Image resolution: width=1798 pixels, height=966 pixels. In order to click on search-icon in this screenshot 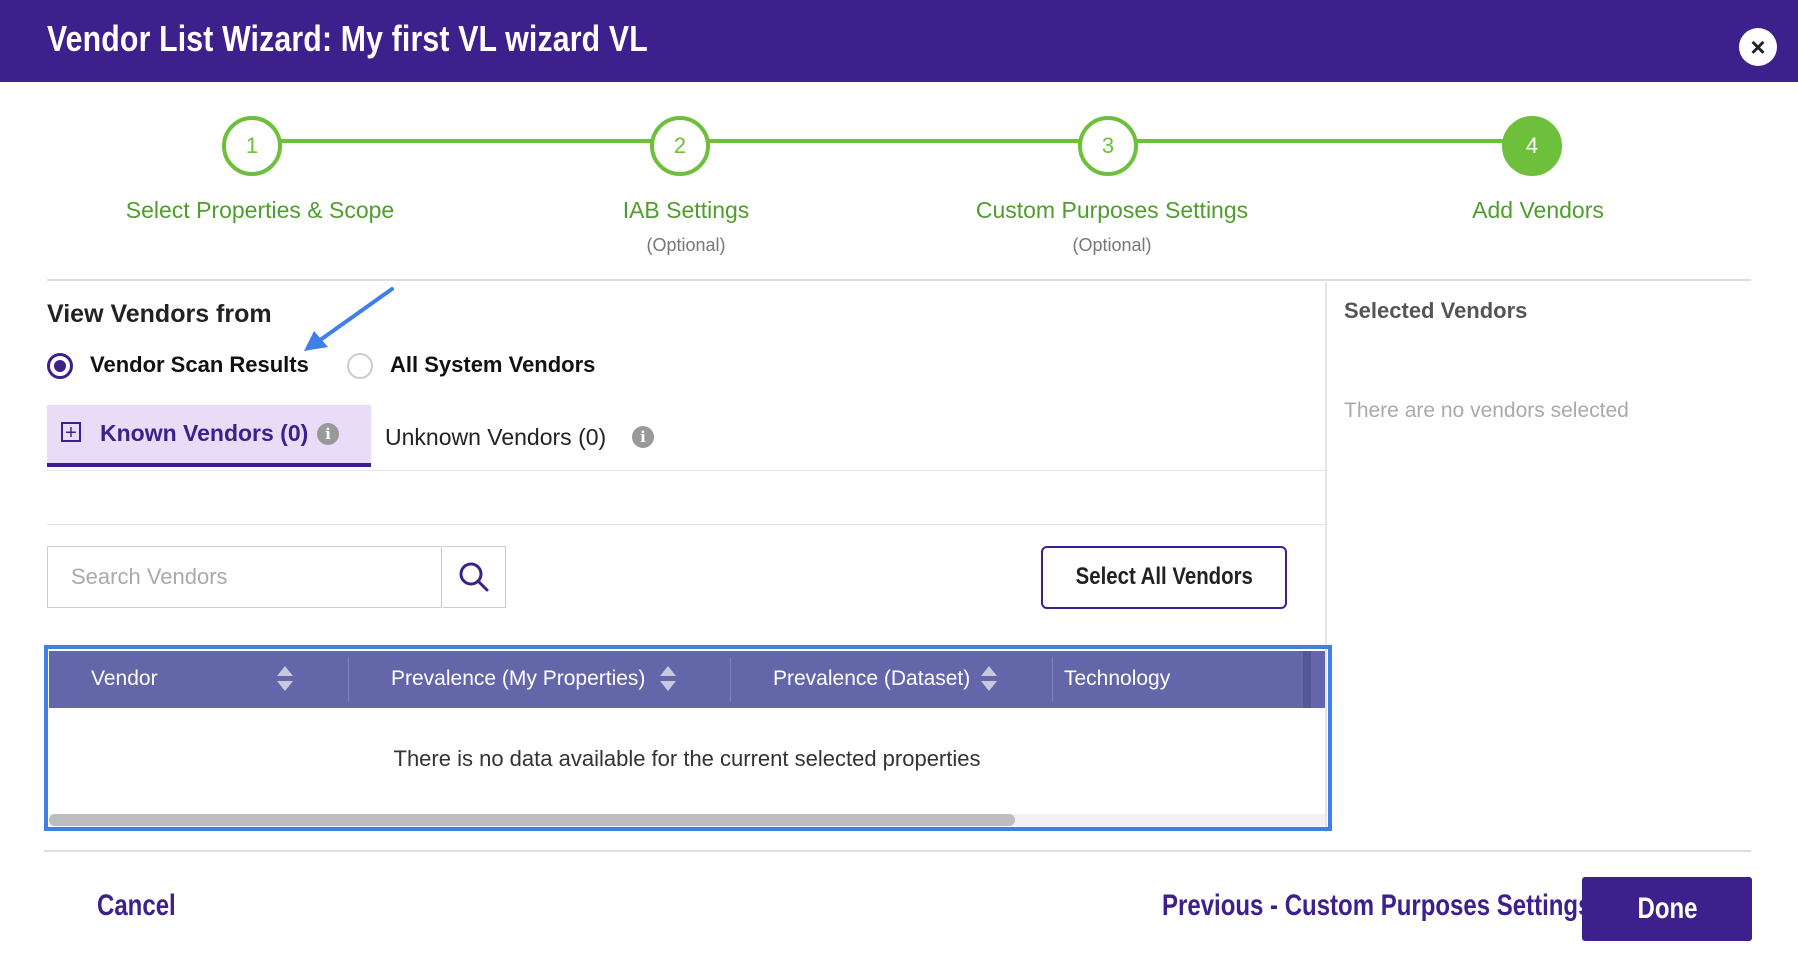, I will do `click(474, 577)`.